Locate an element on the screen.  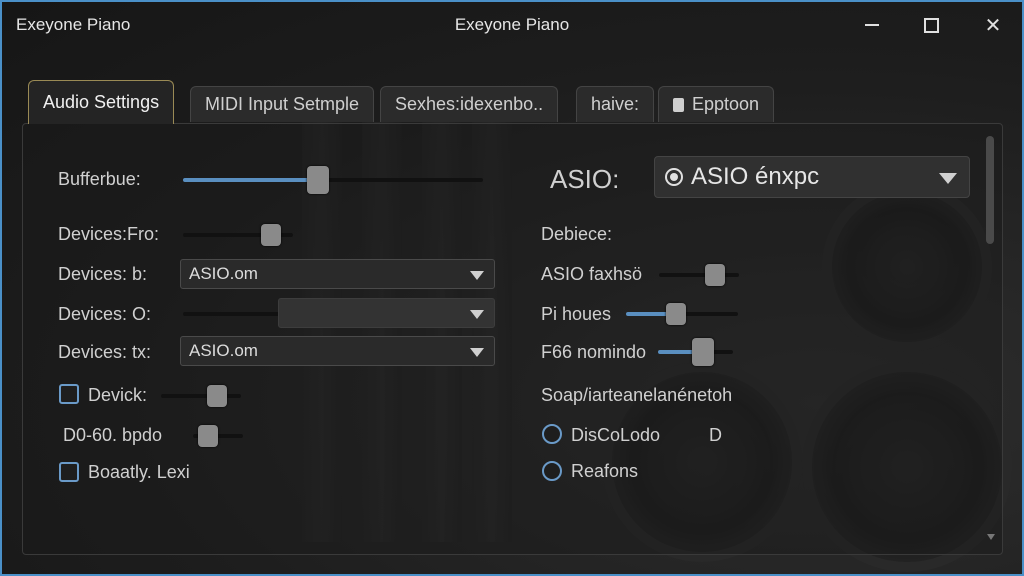
pi-houes-slider-thumb is located at coordinates (676, 314).